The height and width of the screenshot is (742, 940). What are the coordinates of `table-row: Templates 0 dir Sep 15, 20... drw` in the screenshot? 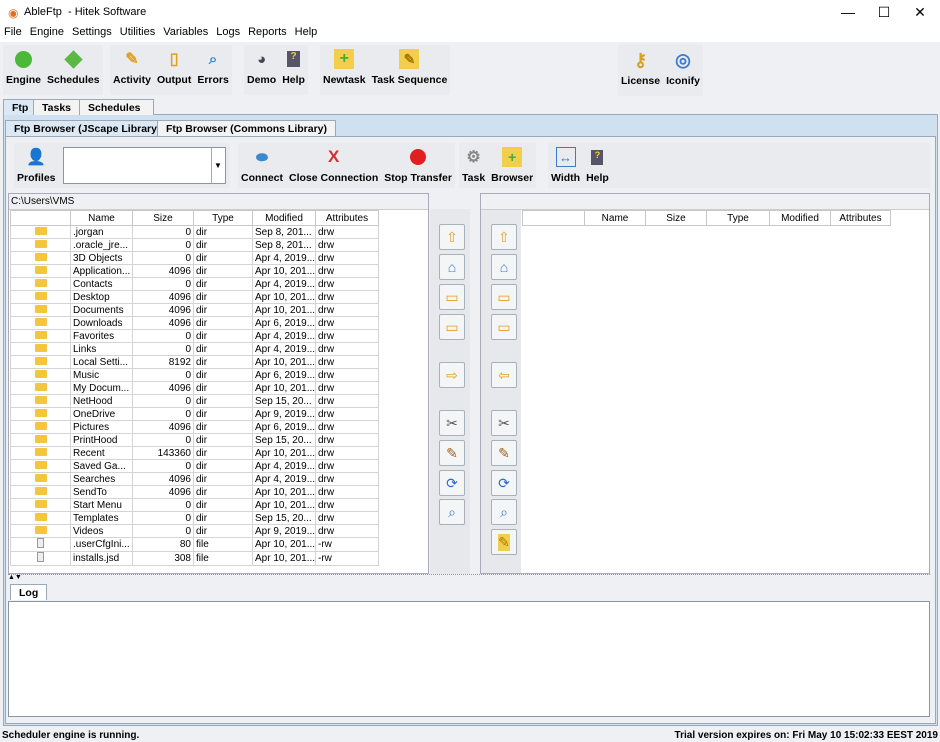 It's located at (194, 518).